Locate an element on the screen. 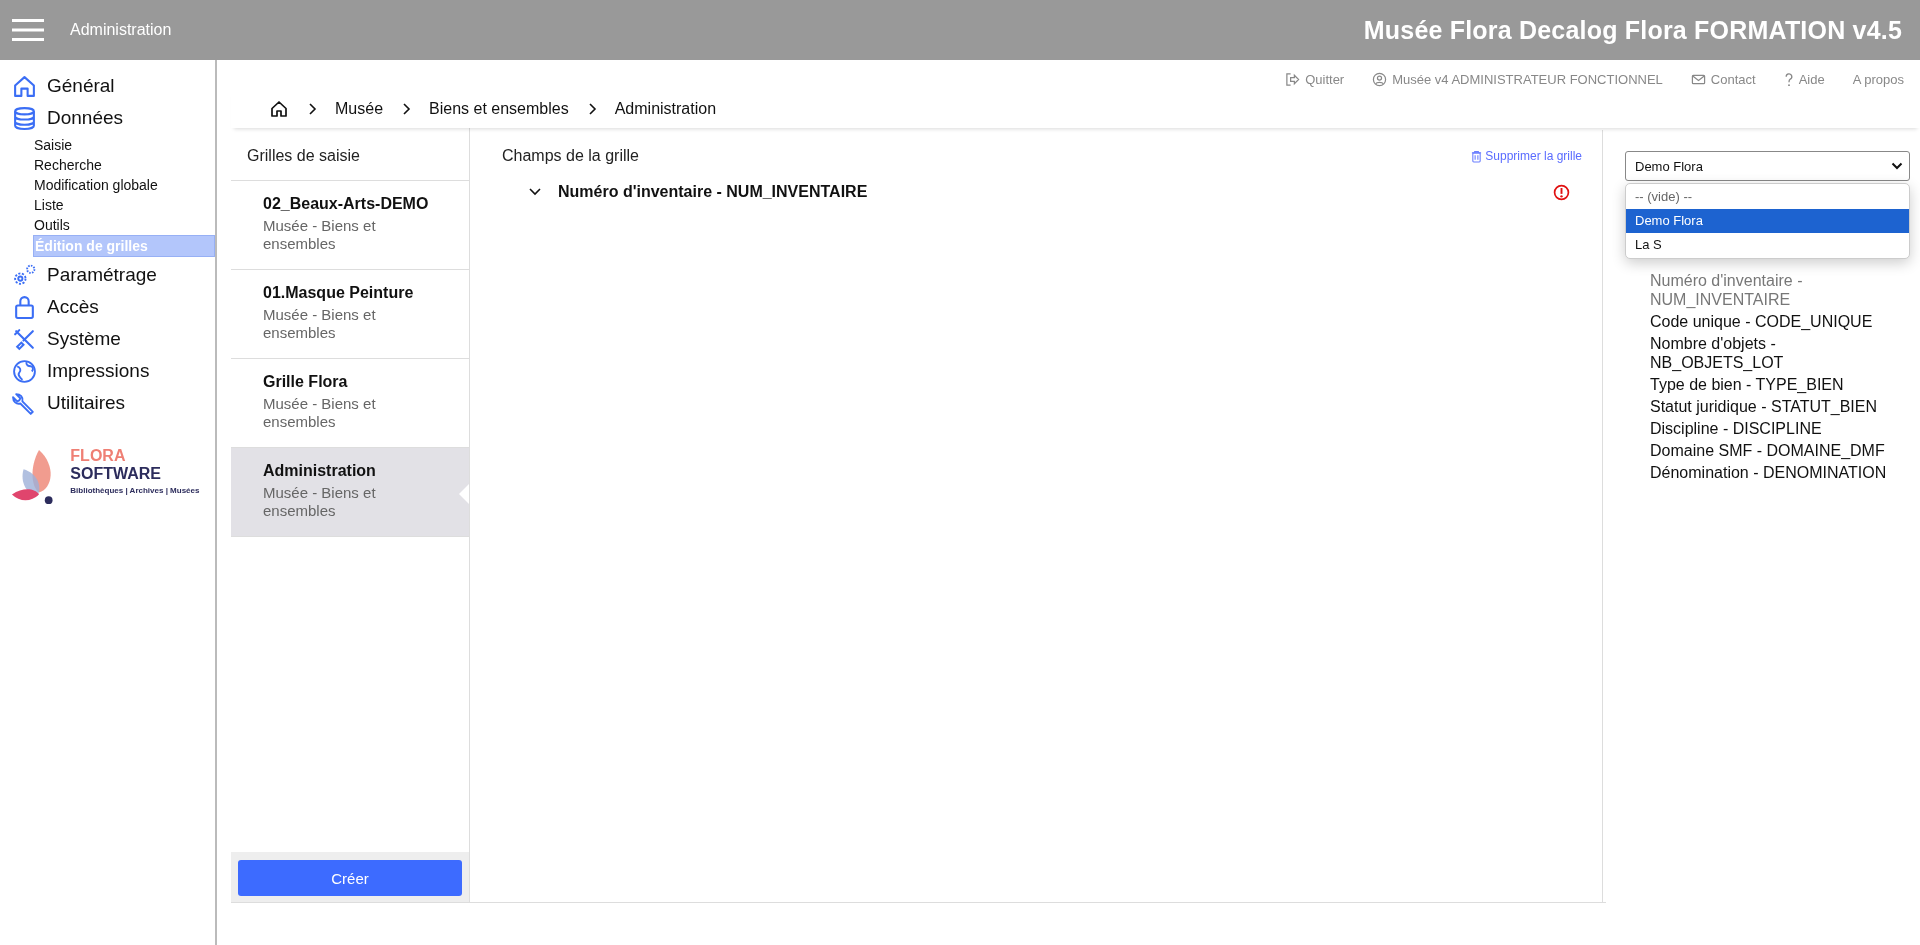 This screenshot has height=945, width=1920. logout-icon is located at coordinates (1293, 79).